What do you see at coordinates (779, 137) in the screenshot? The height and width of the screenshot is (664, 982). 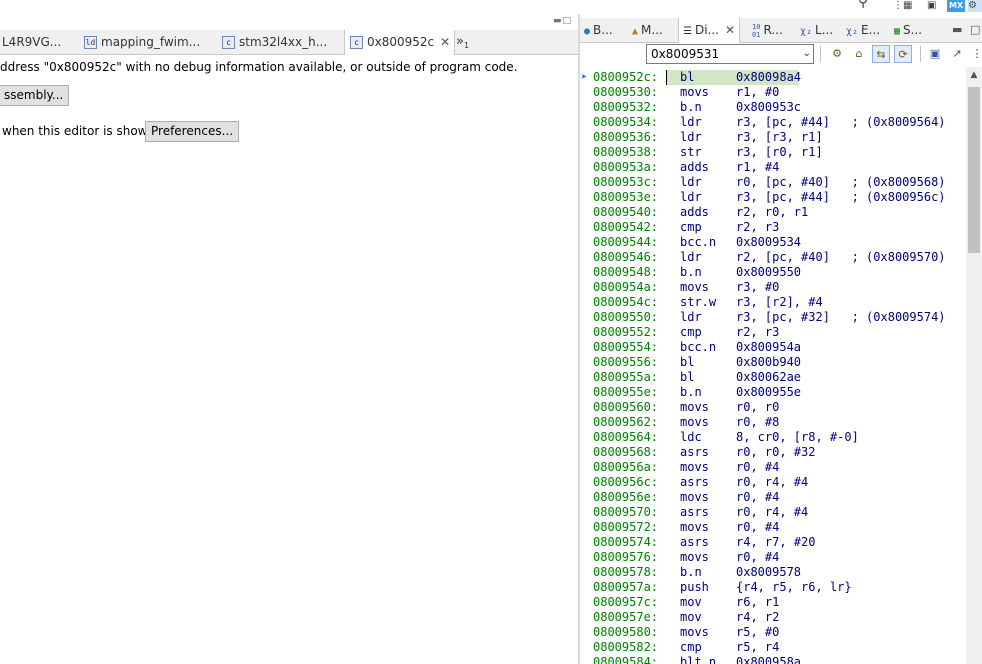 I see `instruction-operands: r3, [r3, r1]` at bounding box center [779, 137].